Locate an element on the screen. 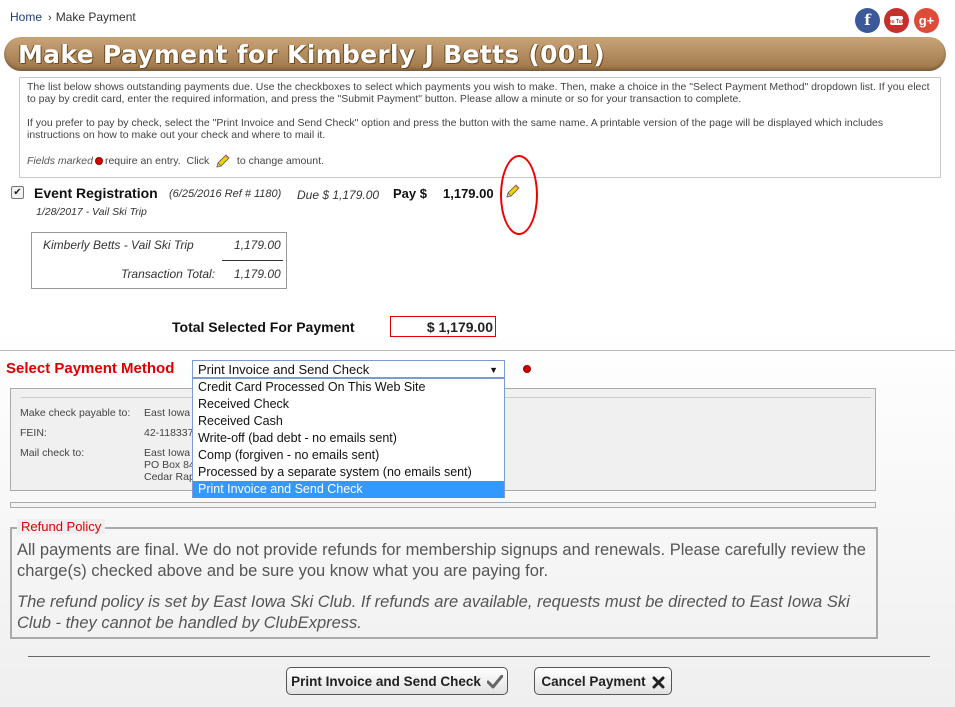 Image resolution: width=955 pixels, height=707 pixels. edit-amount-pencil-icon is located at coordinates (513, 193).